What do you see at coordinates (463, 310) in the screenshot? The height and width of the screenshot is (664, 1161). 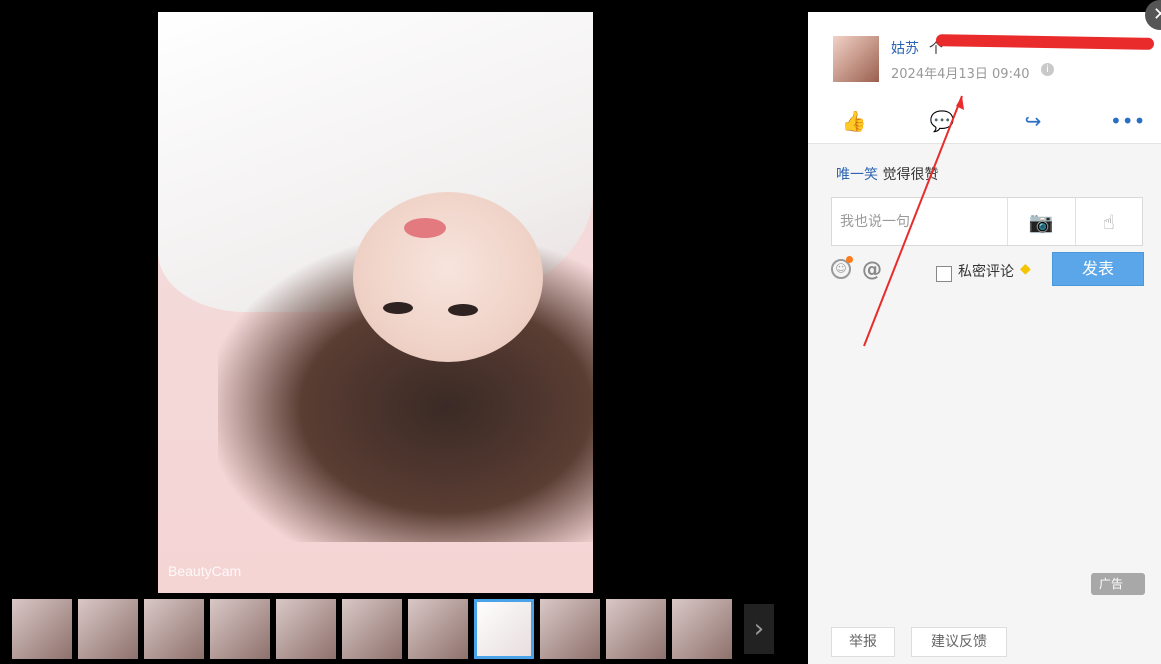 I see `photo-eye-right` at bounding box center [463, 310].